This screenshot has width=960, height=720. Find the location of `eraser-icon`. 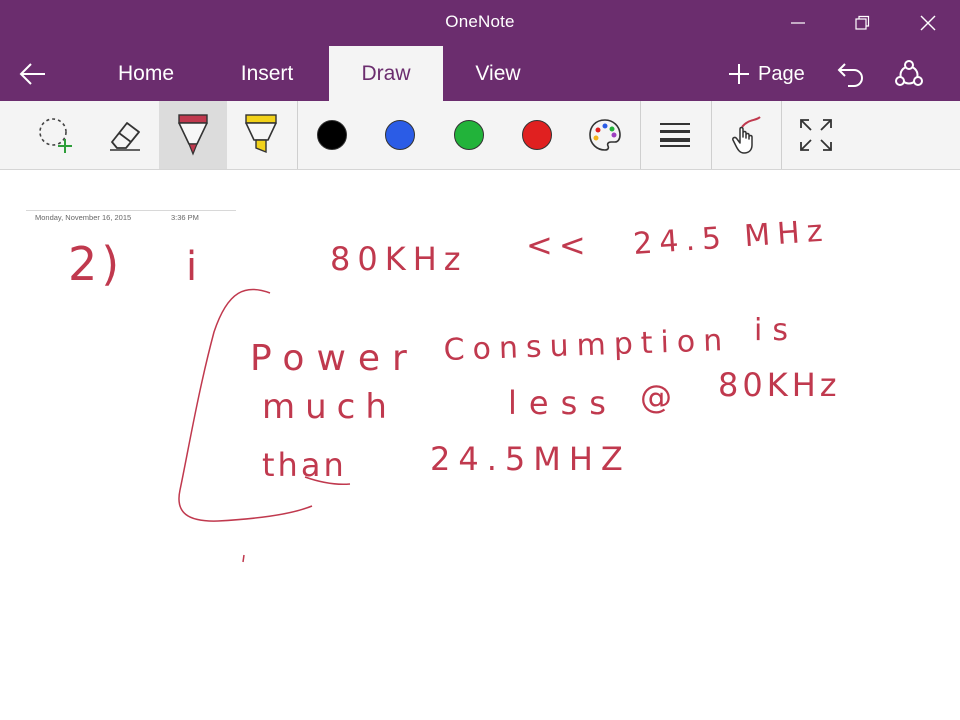

eraser-icon is located at coordinates (125, 136).